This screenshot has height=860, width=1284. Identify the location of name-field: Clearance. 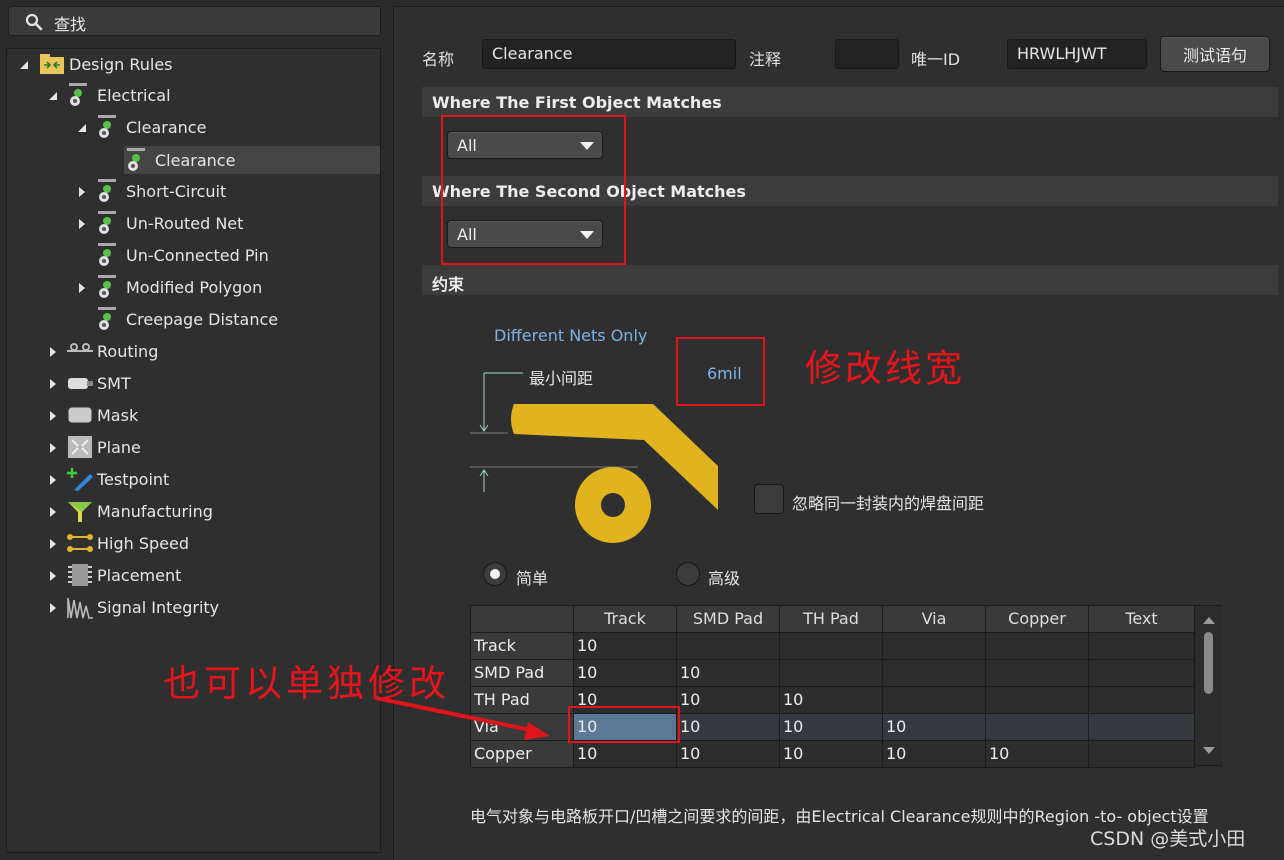
(609, 54).